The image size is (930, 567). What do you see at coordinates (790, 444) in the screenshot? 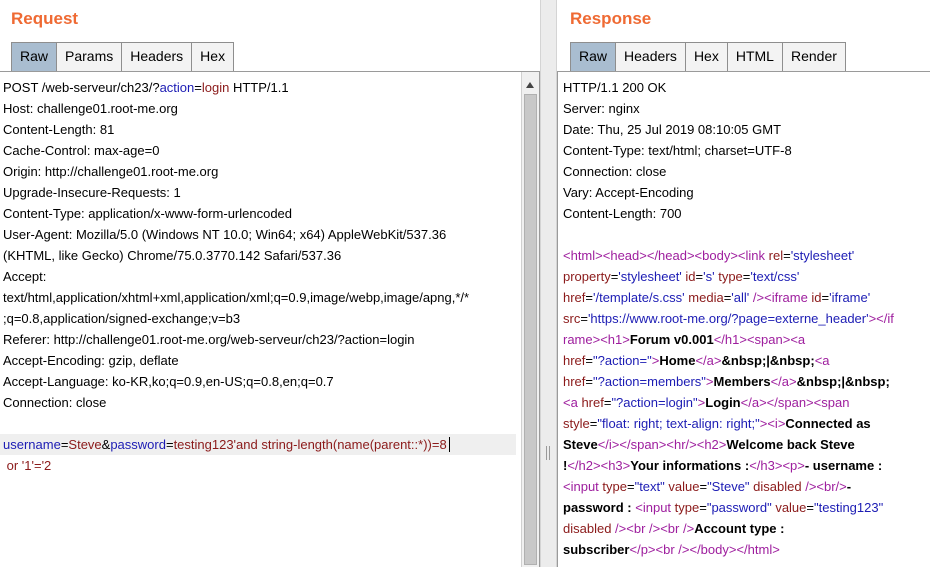
I see `response-token: Welcome back Steve` at bounding box center [790, 444].